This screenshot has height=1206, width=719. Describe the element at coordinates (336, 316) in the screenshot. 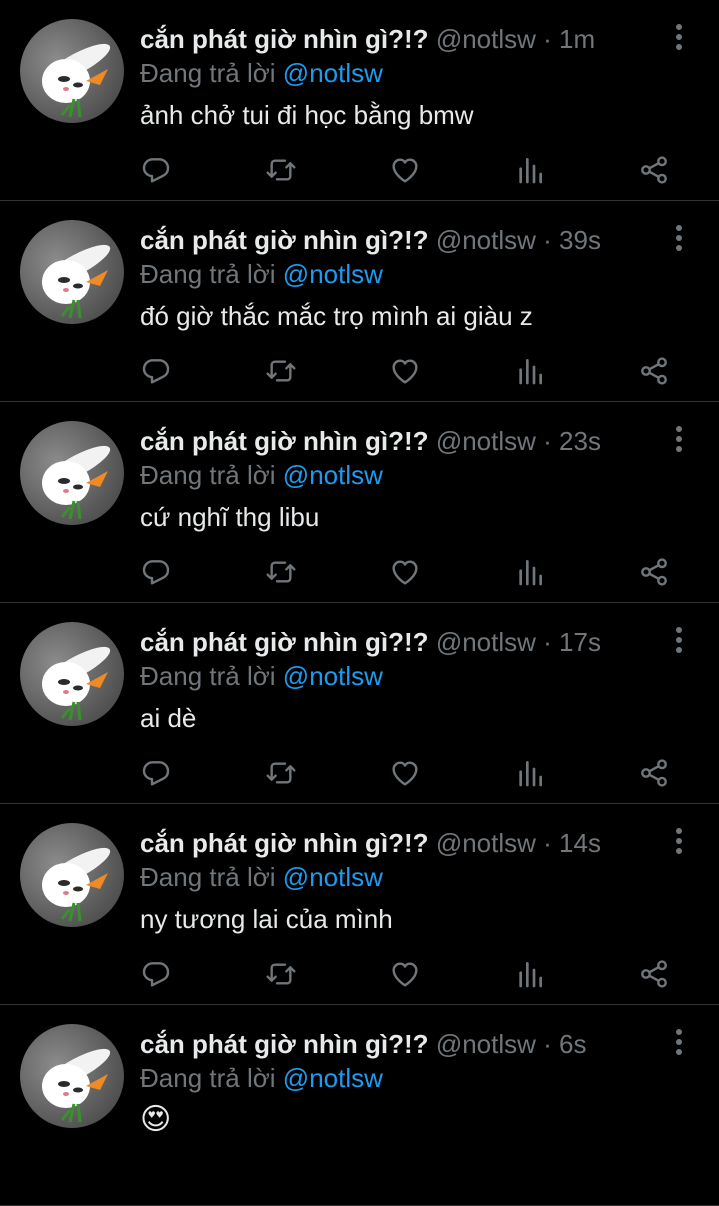

I see `tweet-text: đó giờ thắc mắc trọ mình ai giàu z` at that location.